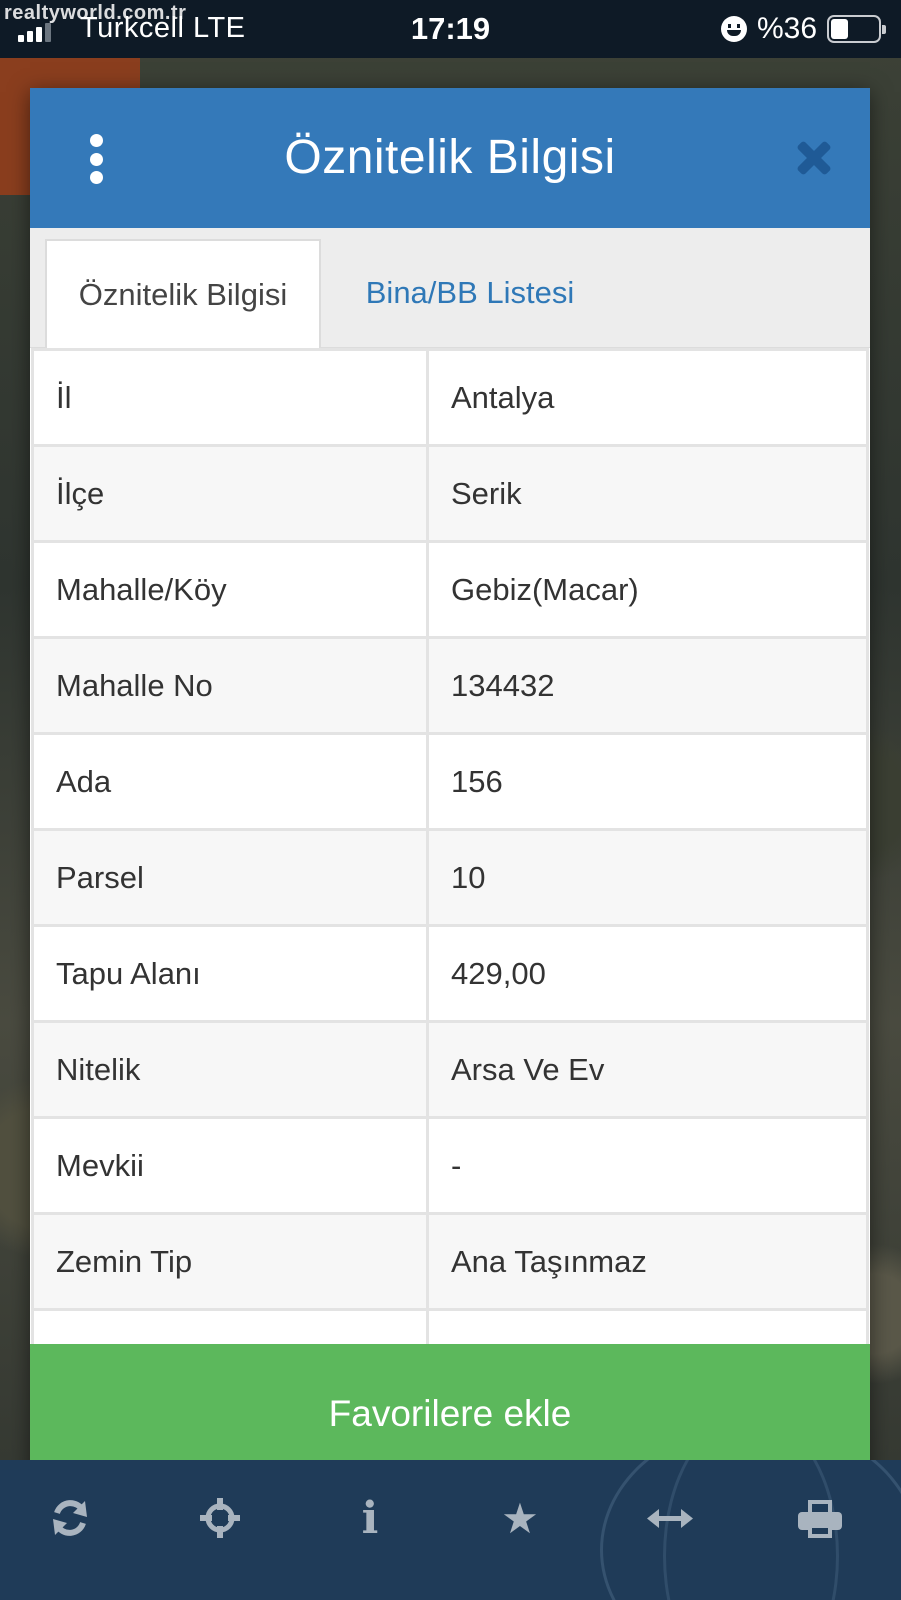 This screenshot has height=1600, width=901. I want to click on table-row: Mevkii -, so click(450, 1165).